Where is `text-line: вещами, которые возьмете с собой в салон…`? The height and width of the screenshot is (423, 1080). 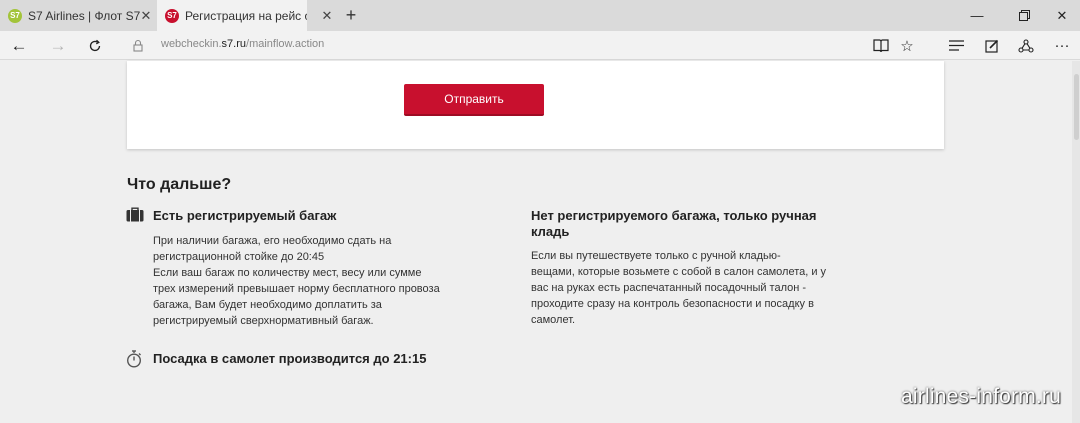
text-line: вещами, которые возьмете с собой в салон… is located at coordinates (679, 272).